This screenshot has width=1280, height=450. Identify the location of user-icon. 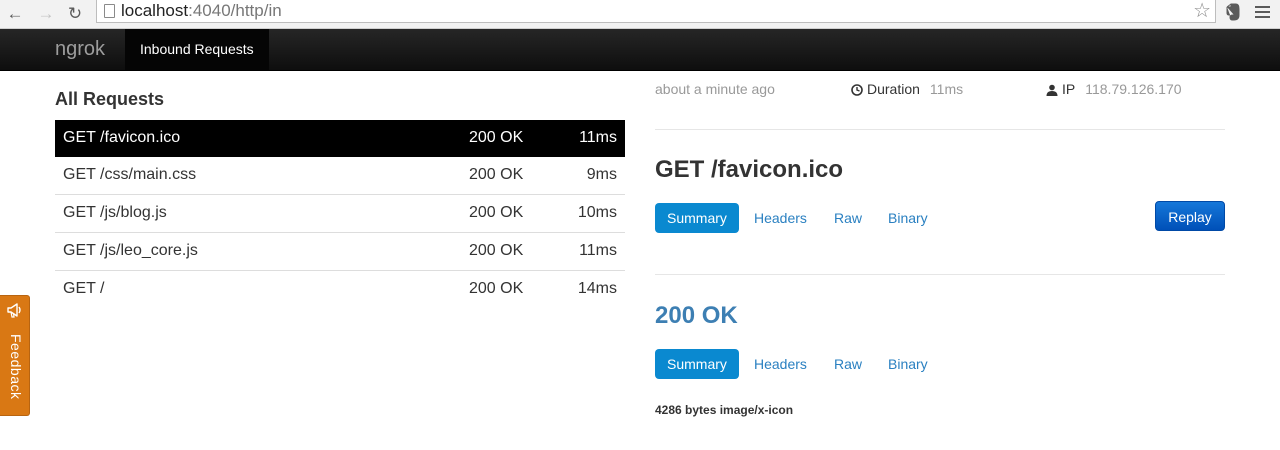
(1052, 90).